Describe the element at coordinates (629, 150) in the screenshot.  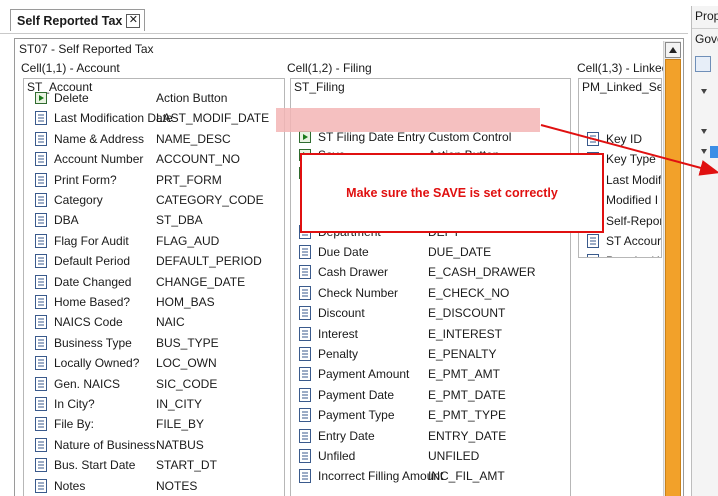
I see `annotation-arrow` at that location.